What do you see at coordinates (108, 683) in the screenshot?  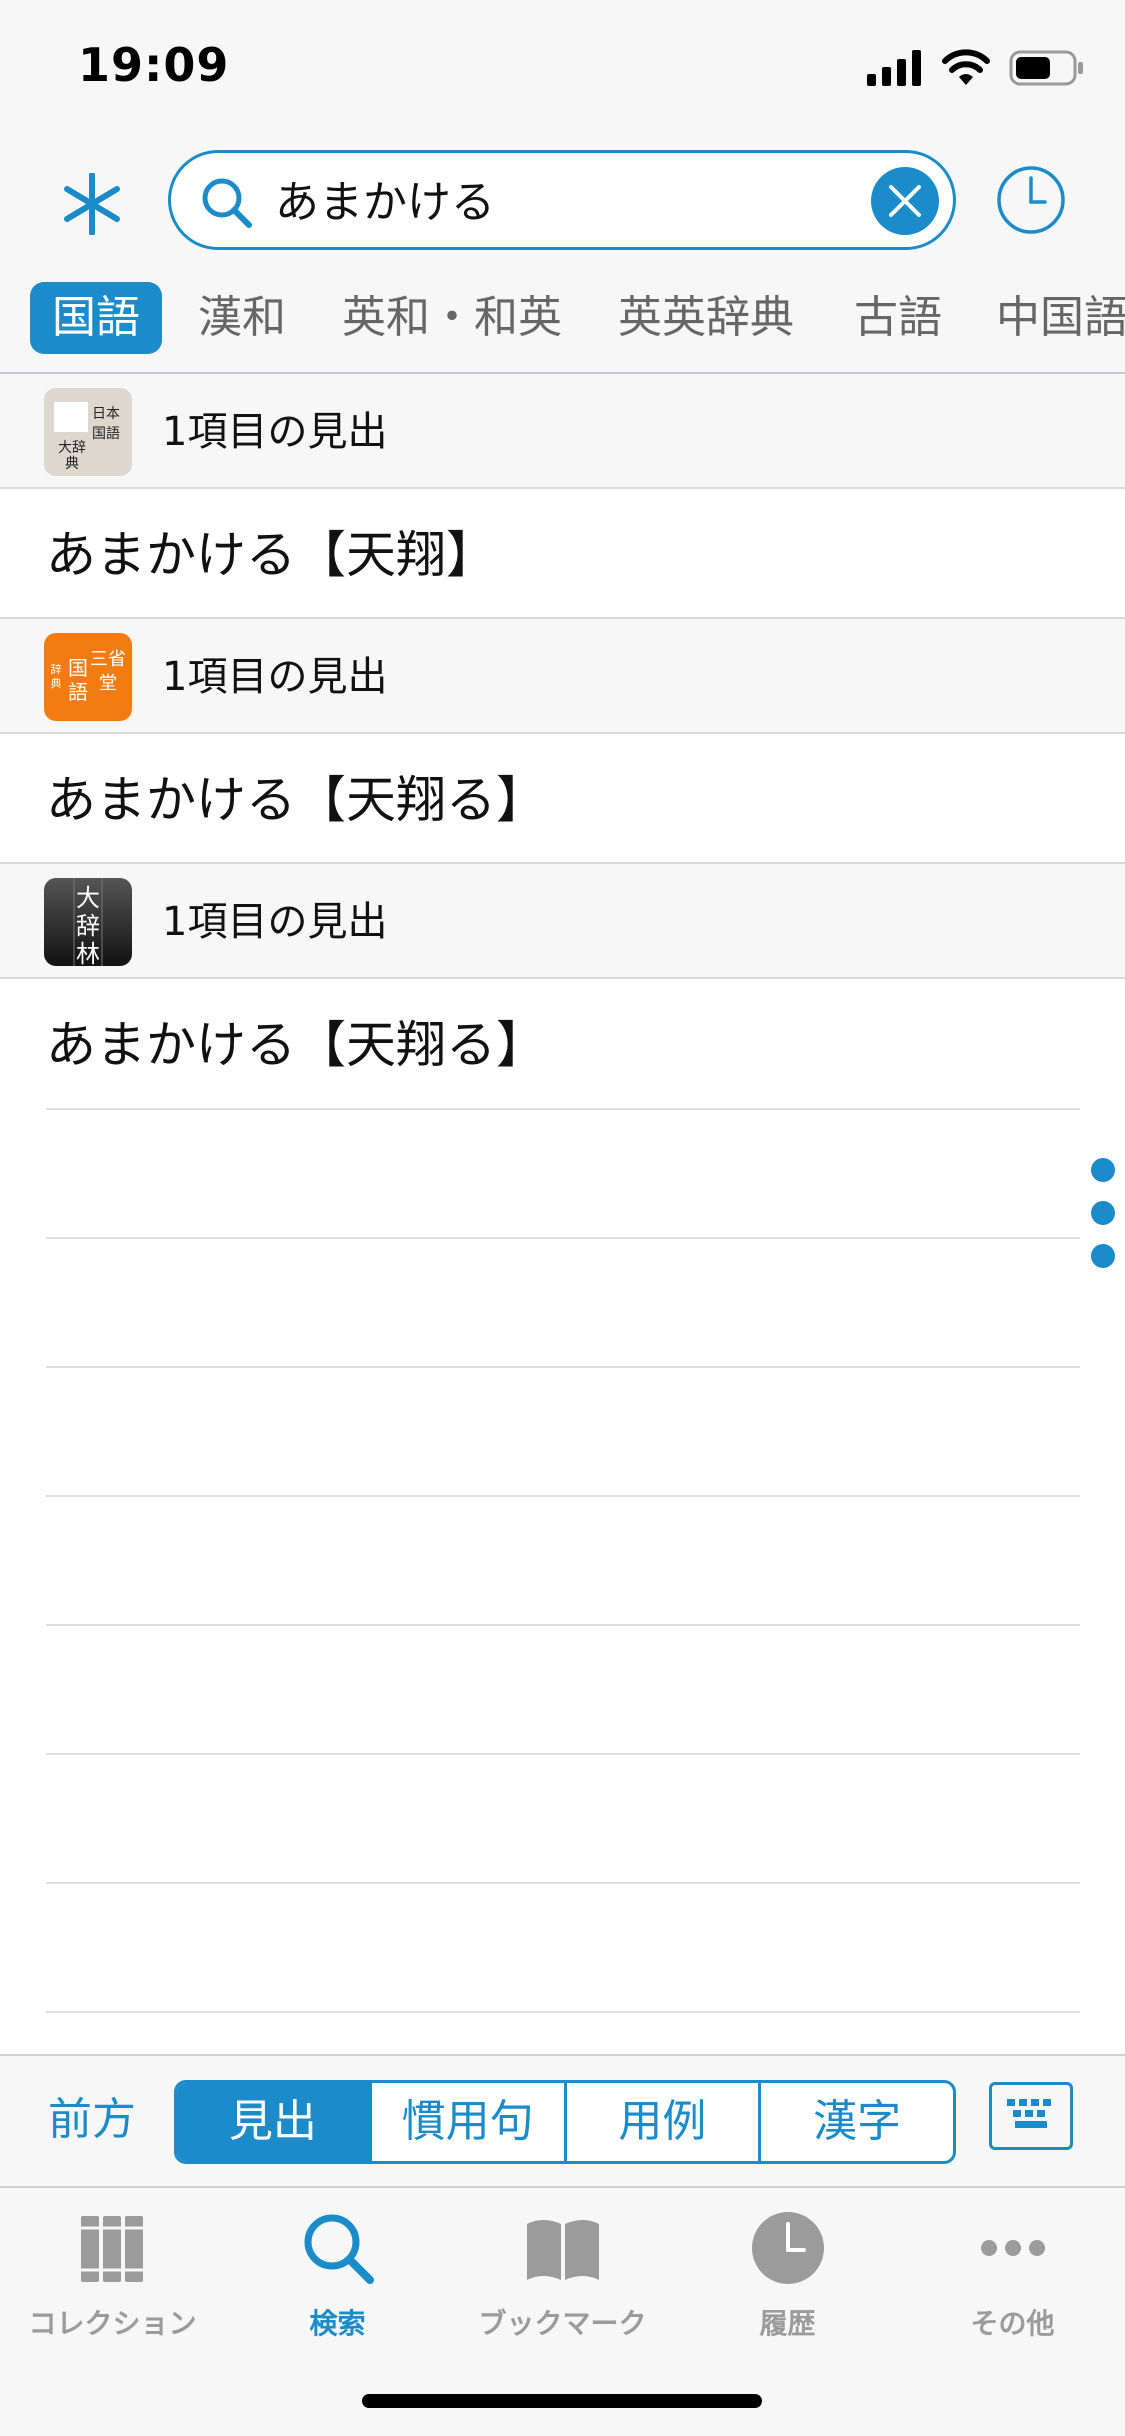 I see `svg-text: 堂` at bounding box center [108, 683].